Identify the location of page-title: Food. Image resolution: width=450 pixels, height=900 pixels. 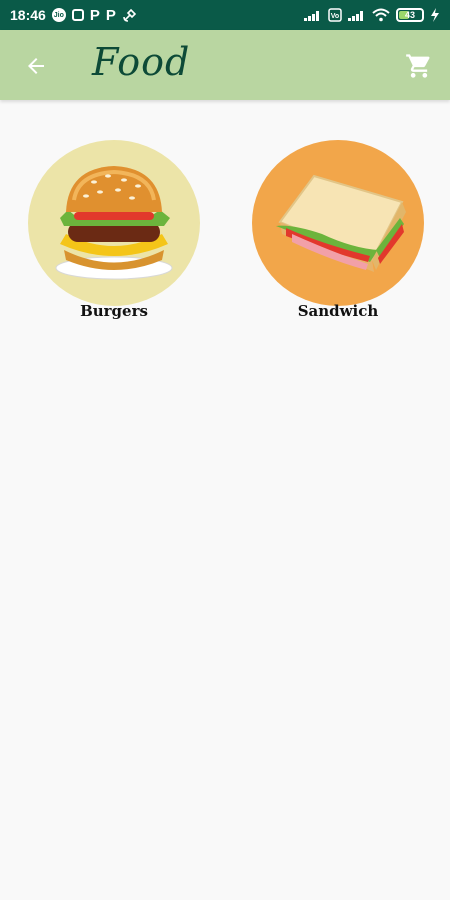
(141, 62).